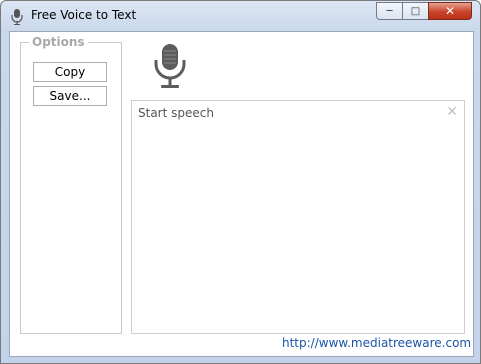  I want to click on maximize-button: □, so click(415, 11).